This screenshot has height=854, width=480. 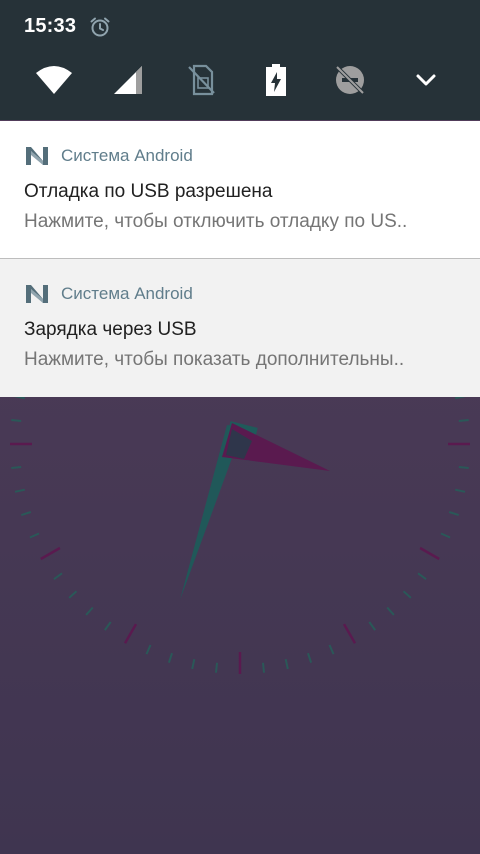 What do you see at coordinates (128, 80) in the screenshot?
I see `cellular-signal-icon` at bounding box center [128, 80].